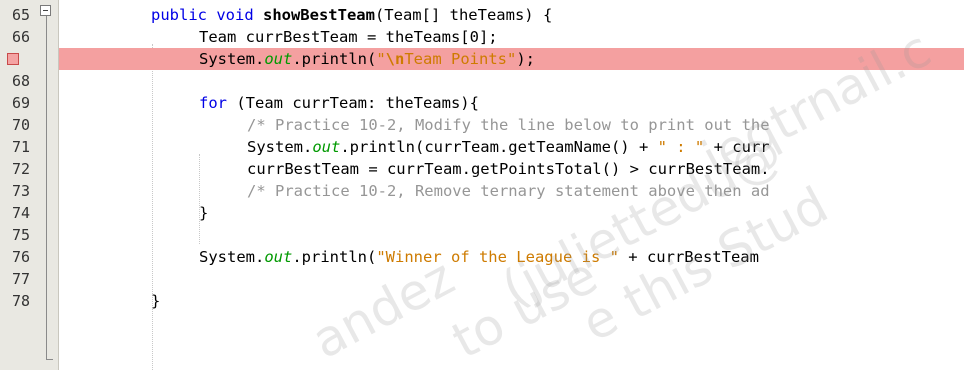 This screenshot has height=370, width=964. I want to click on code-token: Team currBestTeam = theTeams[0];, so click(348, 37).